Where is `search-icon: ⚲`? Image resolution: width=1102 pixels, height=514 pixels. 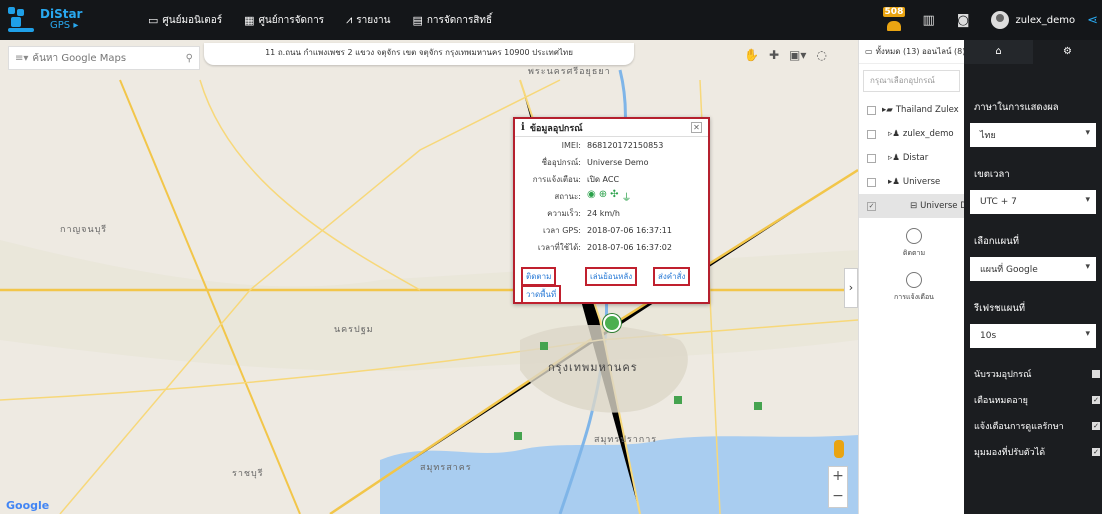
search-icon: ⚲ is located at coordinates (189, 58).